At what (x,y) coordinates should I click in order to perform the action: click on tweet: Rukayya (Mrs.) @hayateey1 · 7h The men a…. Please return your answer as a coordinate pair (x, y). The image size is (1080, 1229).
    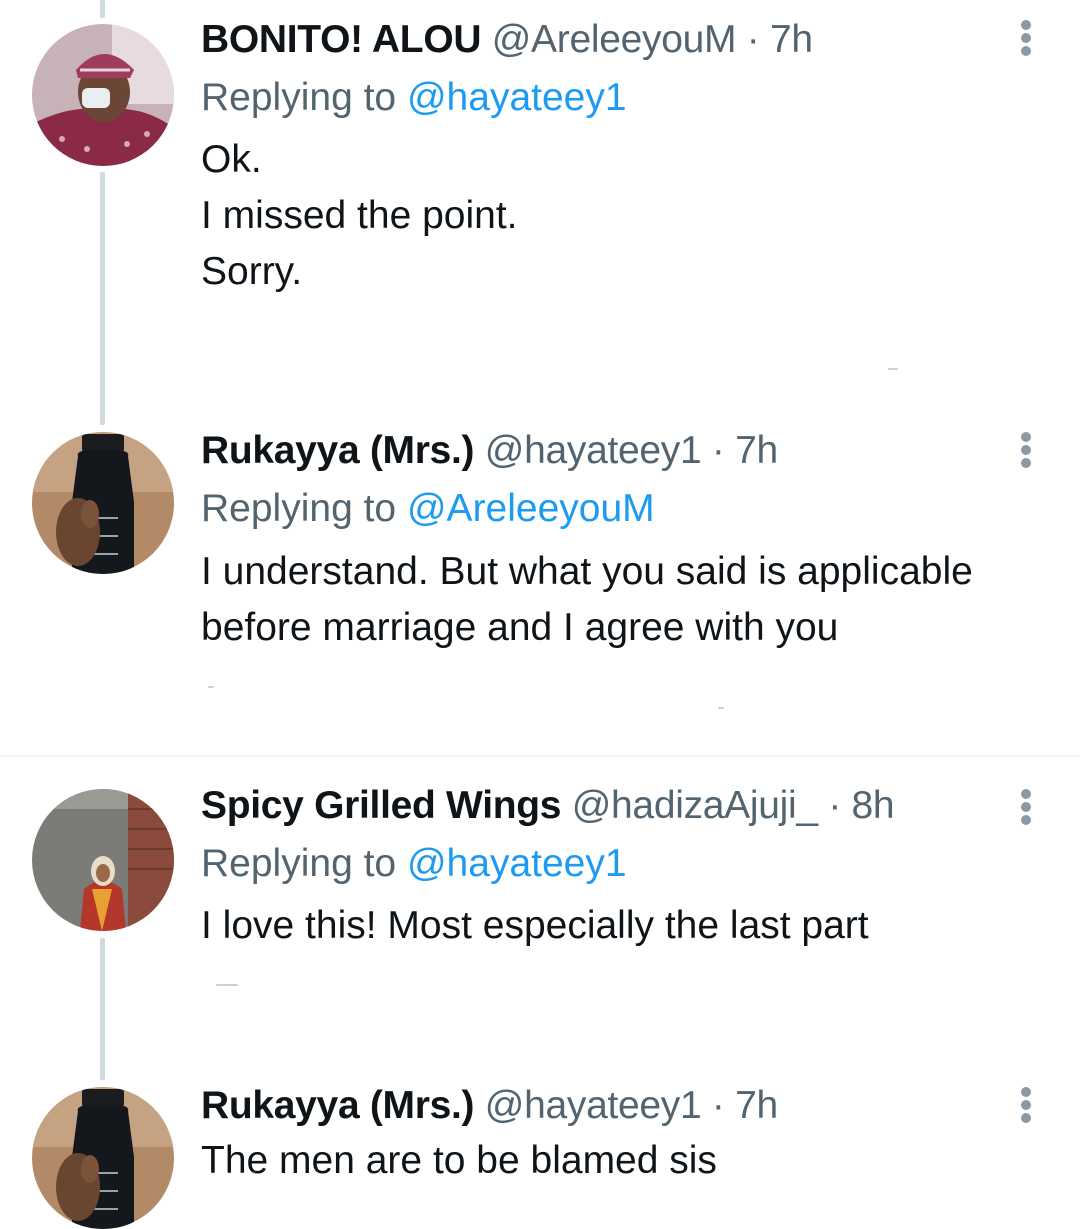
    Looking at the image, I should click on (540, 1143).